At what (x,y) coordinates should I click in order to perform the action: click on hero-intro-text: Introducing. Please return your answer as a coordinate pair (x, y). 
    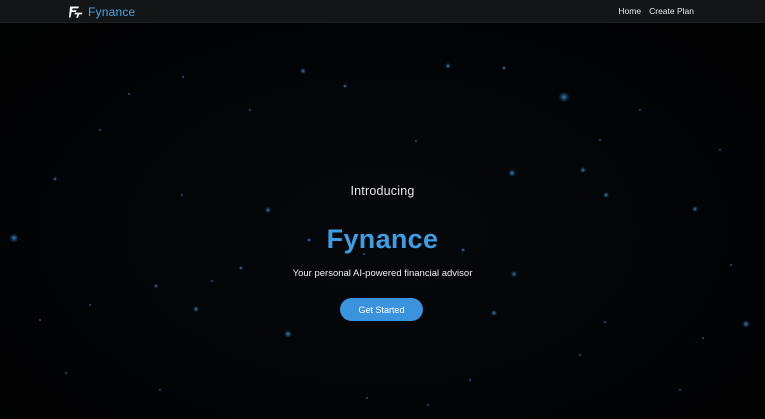
    Looking at the image, I should click on (382, 191).